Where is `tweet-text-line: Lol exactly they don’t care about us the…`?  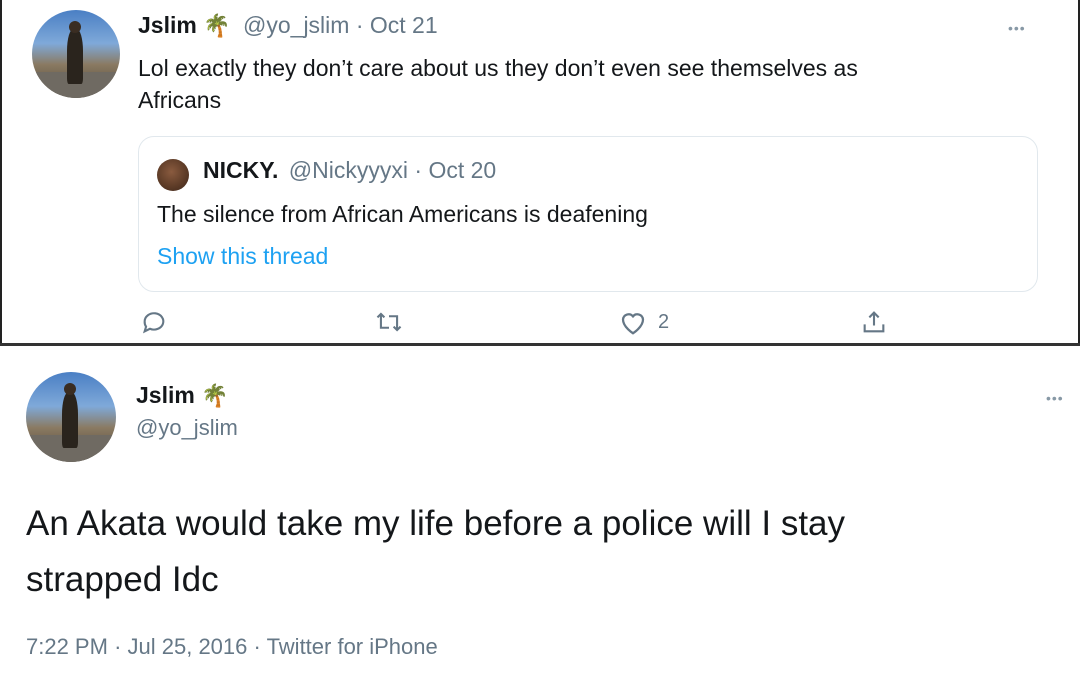
tweet-text-line: Lol exactly they don’t care about us the… is located at coordinates (498, 68).